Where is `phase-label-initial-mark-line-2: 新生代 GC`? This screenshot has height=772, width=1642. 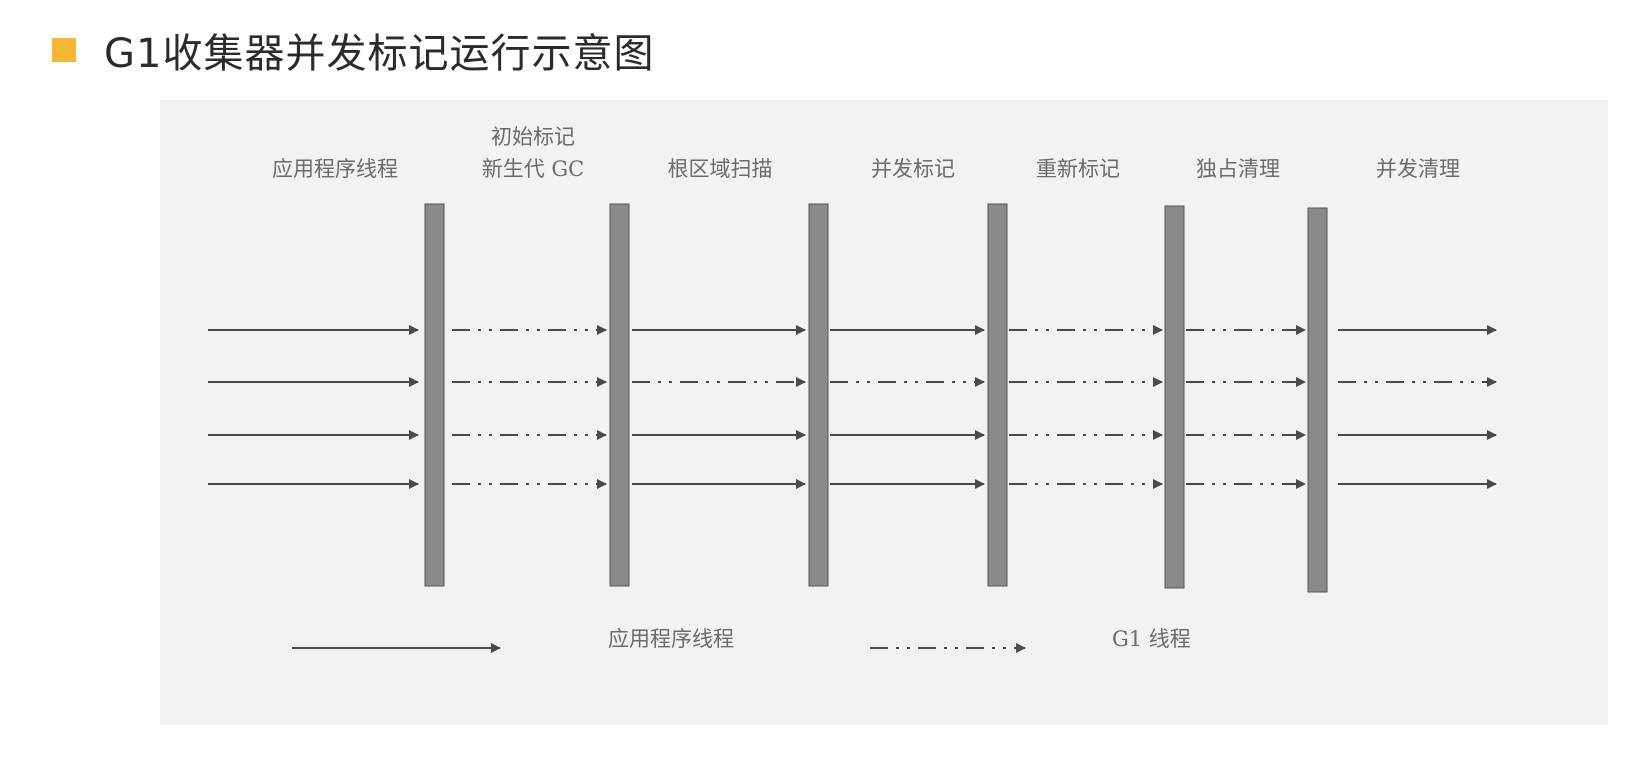
phase-label-initial-mark-line-2: 新生代 GC is located at coordinates (533, 169).